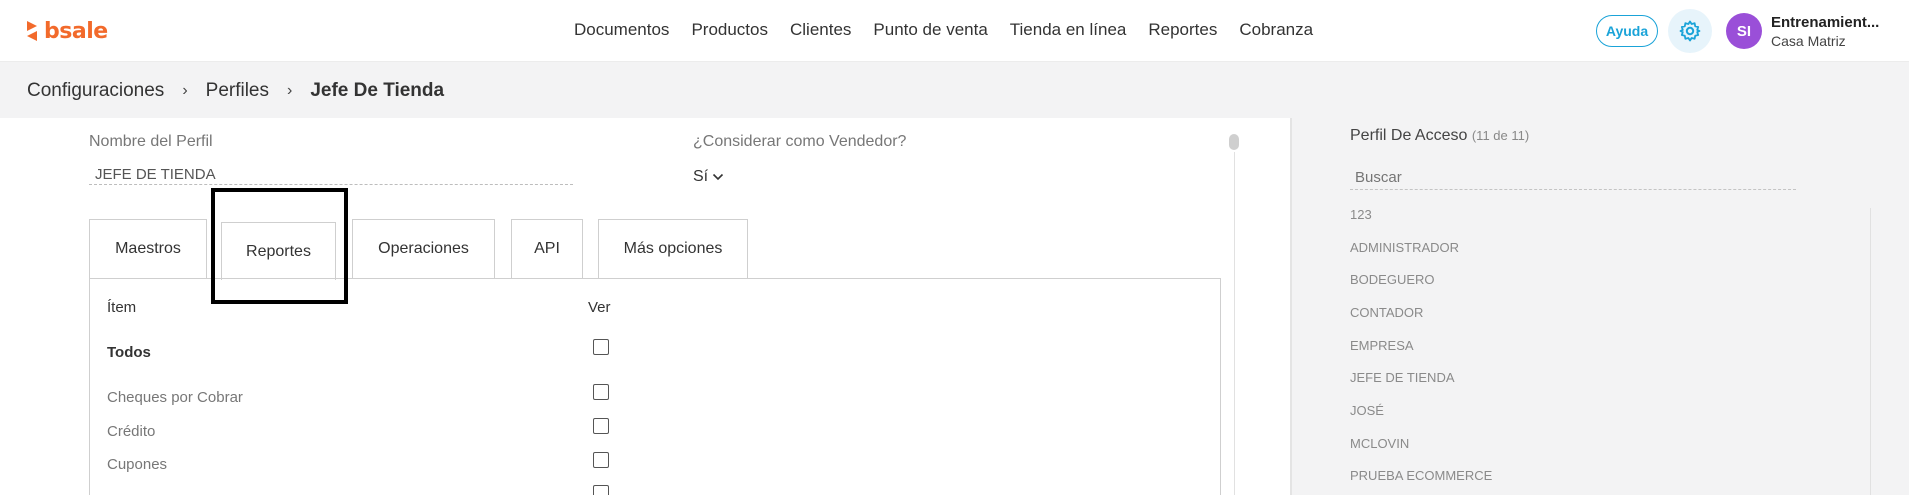 Image resolution: width=1909 pixels, height=495 pixels. I want to click on scrollbar-track, so click(1234, 323).